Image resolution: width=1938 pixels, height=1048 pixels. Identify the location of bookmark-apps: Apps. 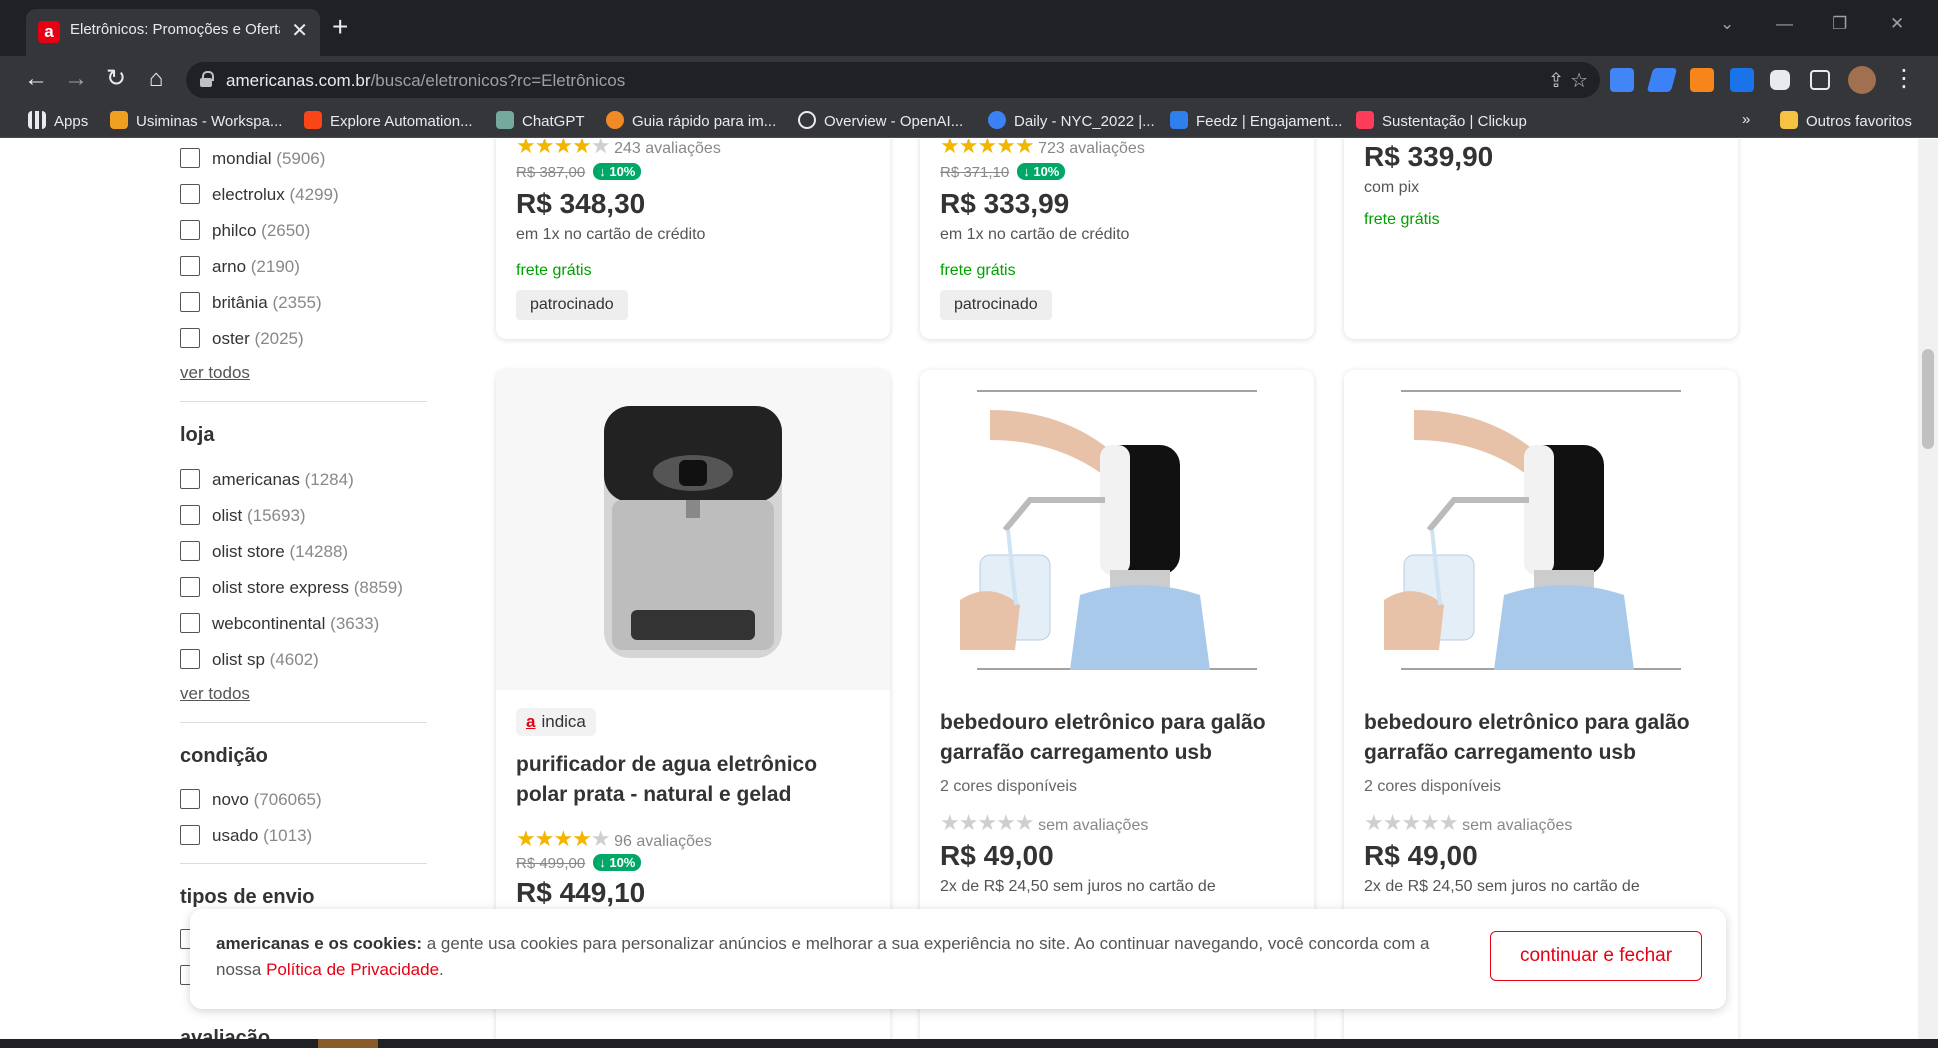
(58, 122).